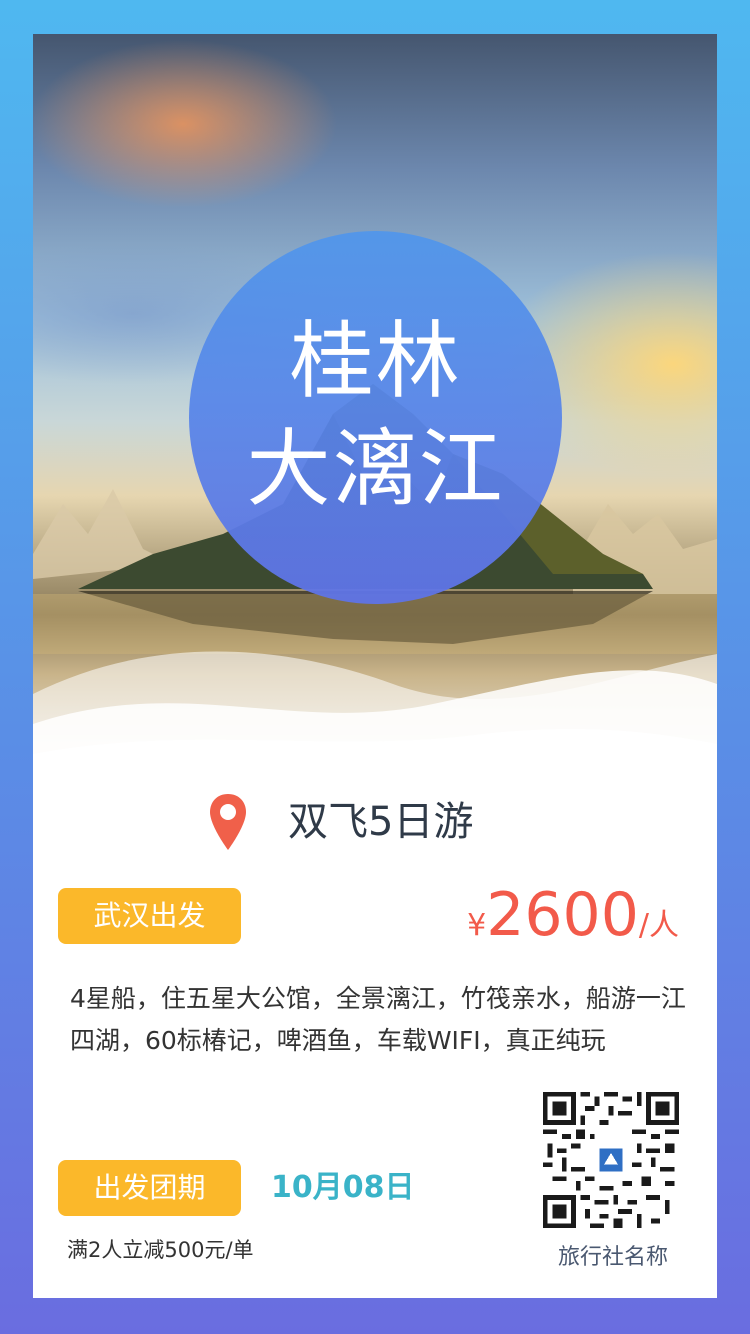  Describe the element at coordinates (149, 1188) in the screenshot. I see `schedule-badge: 出发团期` at that location.